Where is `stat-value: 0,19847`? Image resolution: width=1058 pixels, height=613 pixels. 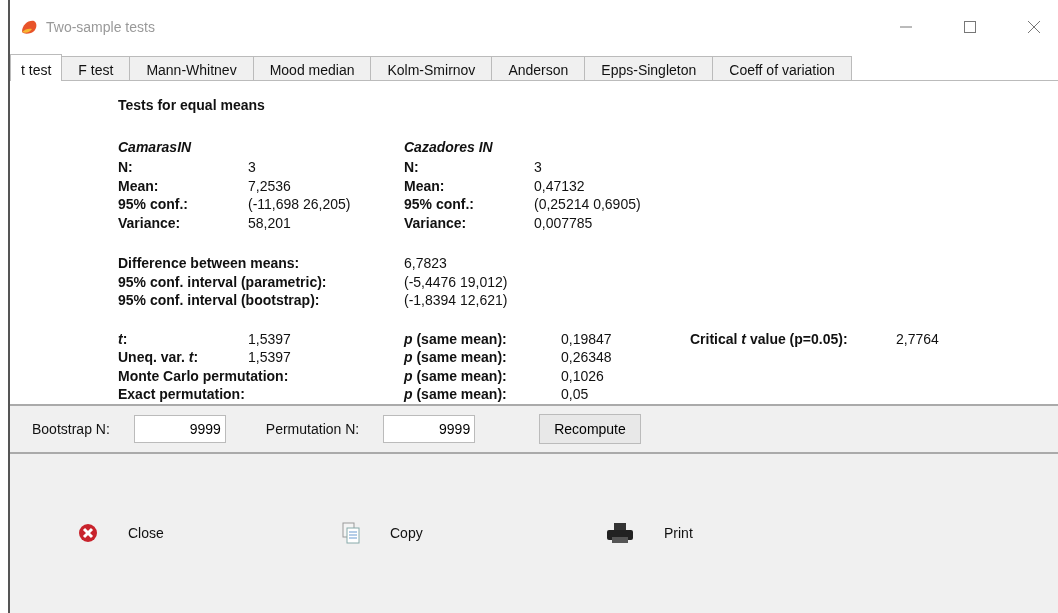 stat-value: 0,19847 is located at coordinates (587, 338).